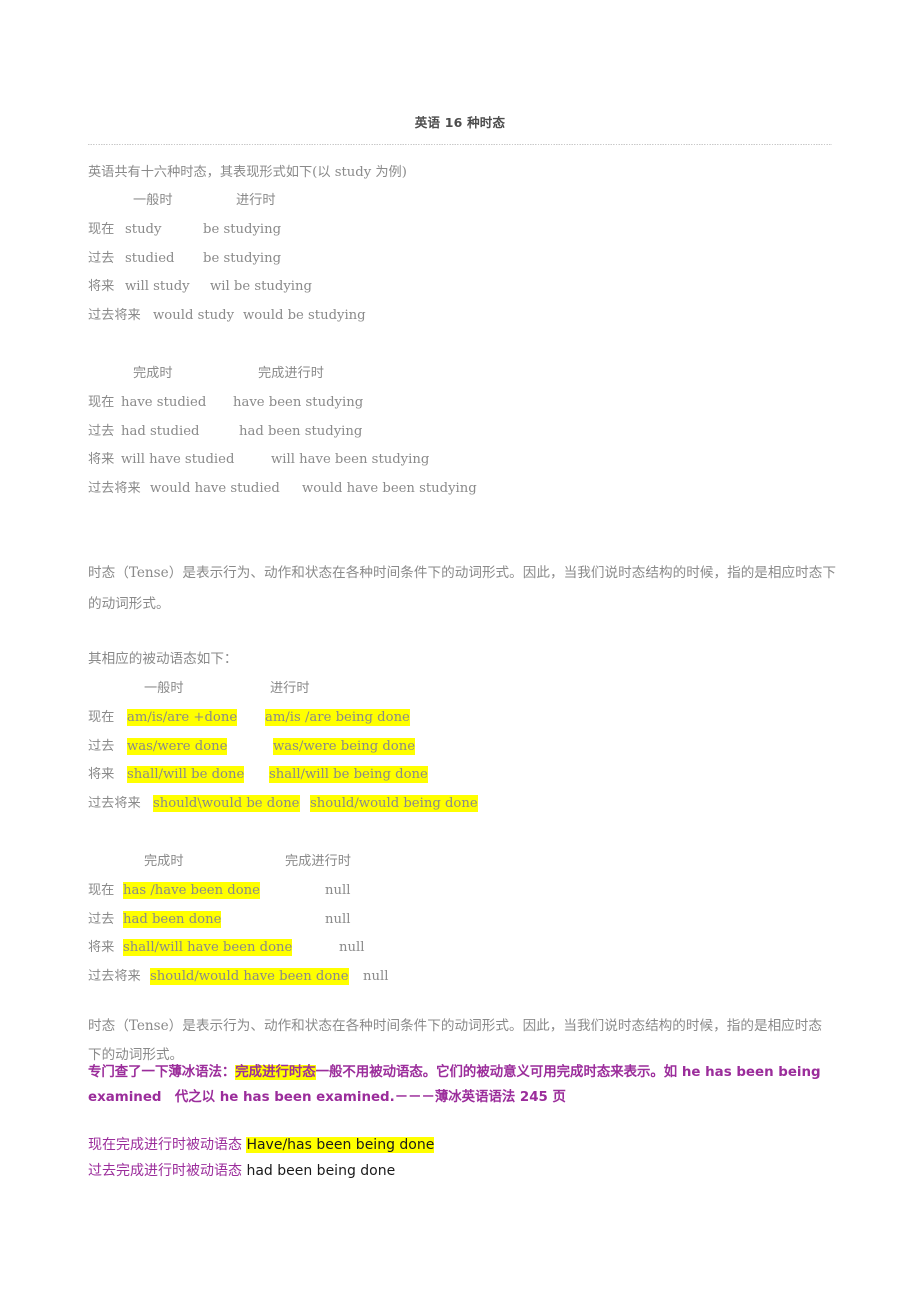 The image size is (920, 1302). I want to click on line-label: 现在完成进行时被动语态, so click(167, 1145).